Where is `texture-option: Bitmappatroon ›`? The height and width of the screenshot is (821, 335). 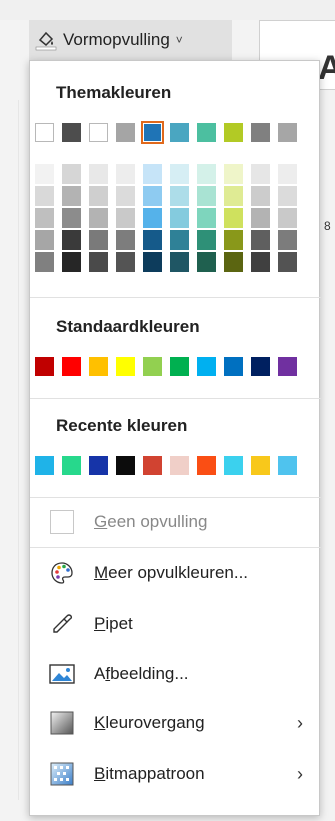
texture-option: Bitmappatroon › is located at coordinates (175, 774).